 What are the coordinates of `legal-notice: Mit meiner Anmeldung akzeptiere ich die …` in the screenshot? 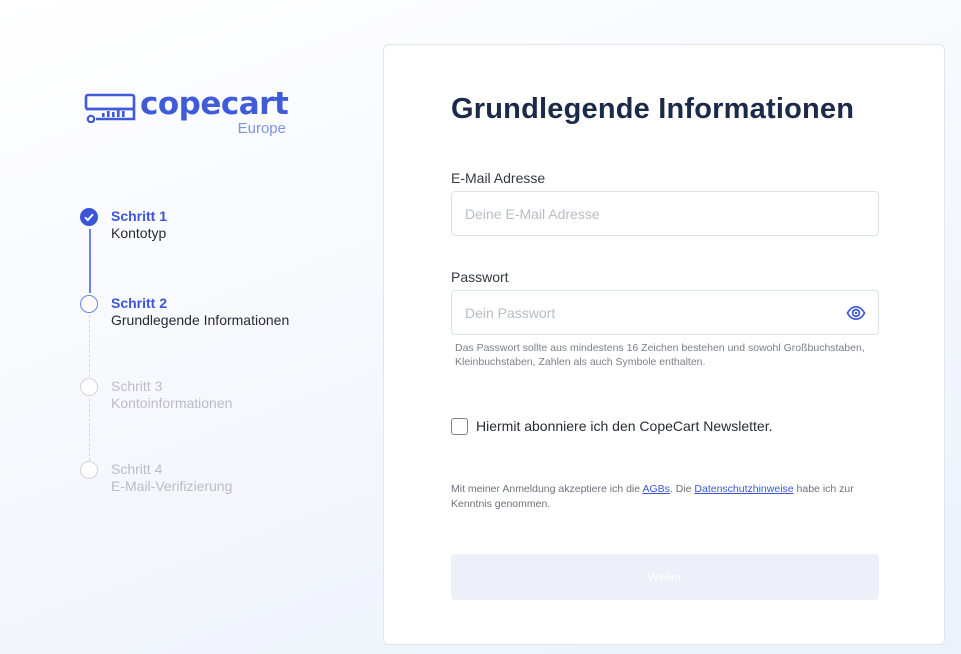 It's located at (666, 497).